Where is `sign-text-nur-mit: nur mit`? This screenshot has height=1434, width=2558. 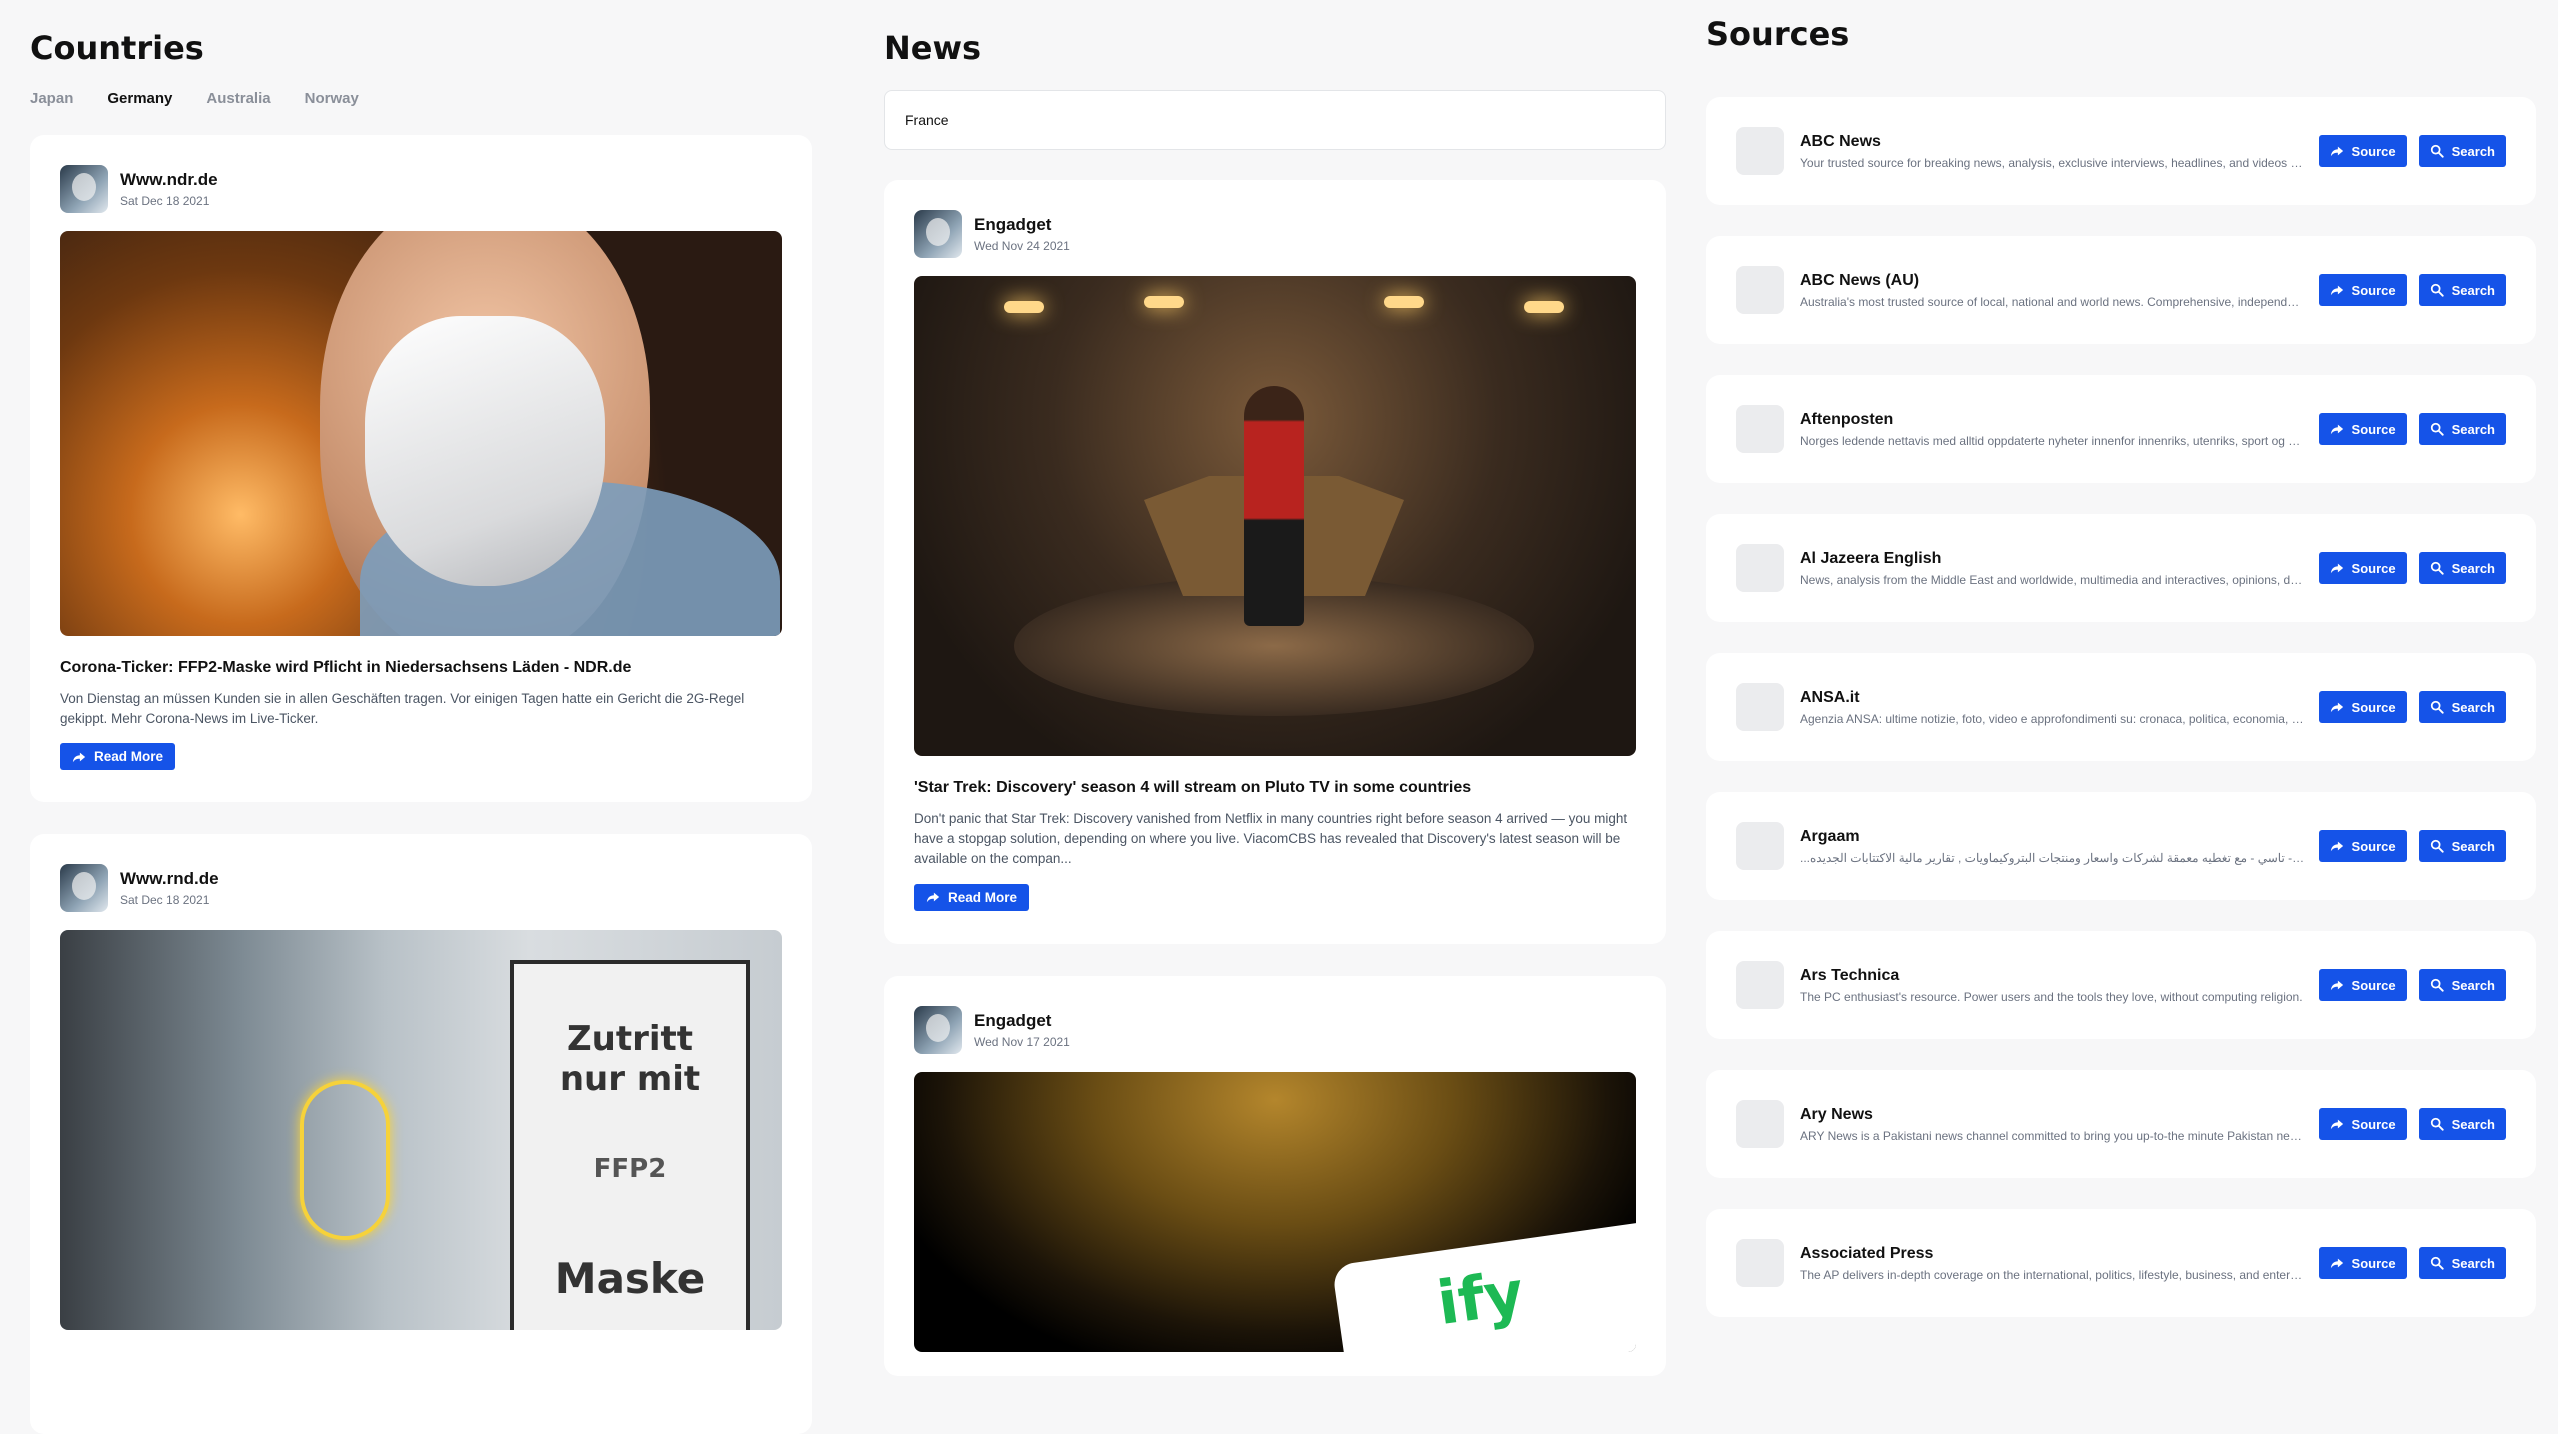 sign-text-nur-mit: nur mit is located at coordinates (630, 1079).